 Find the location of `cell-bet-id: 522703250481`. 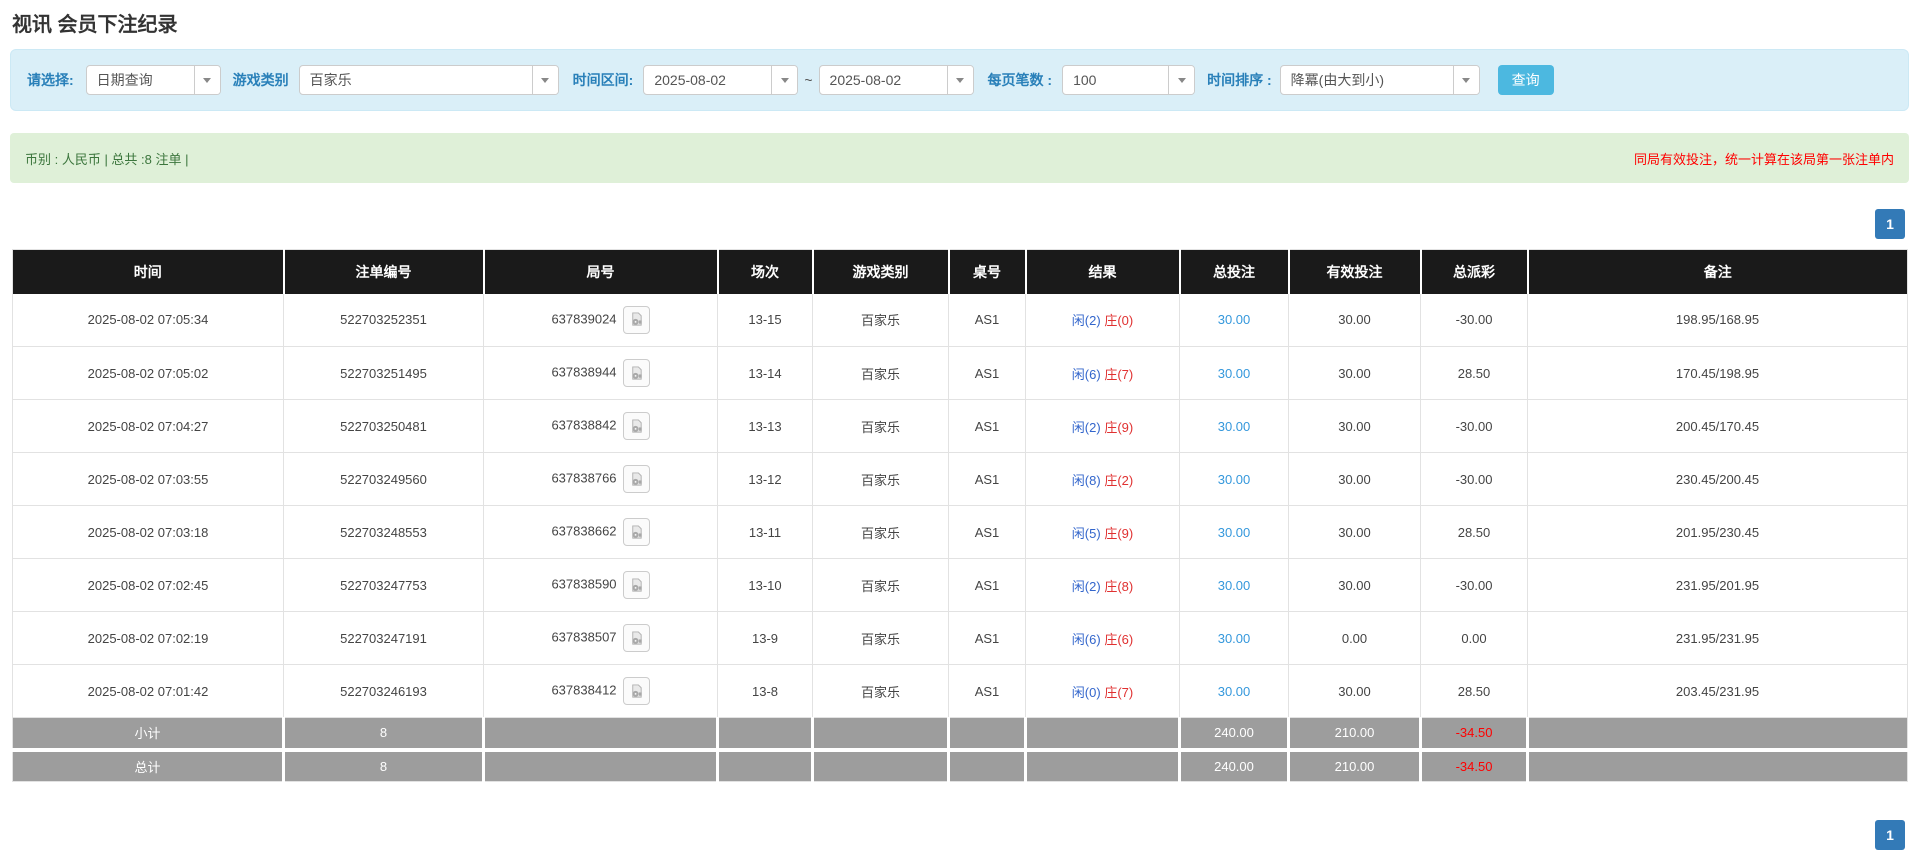

cell-bet-id: 522703250481 is located at coordinates (383, 426).